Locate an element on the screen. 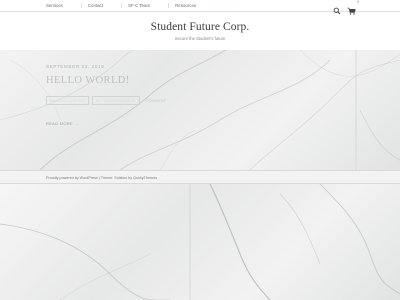 The width and height of the screenshot is (400, 300). cart-count-badge: 0 is located at coordinates (358, 2).